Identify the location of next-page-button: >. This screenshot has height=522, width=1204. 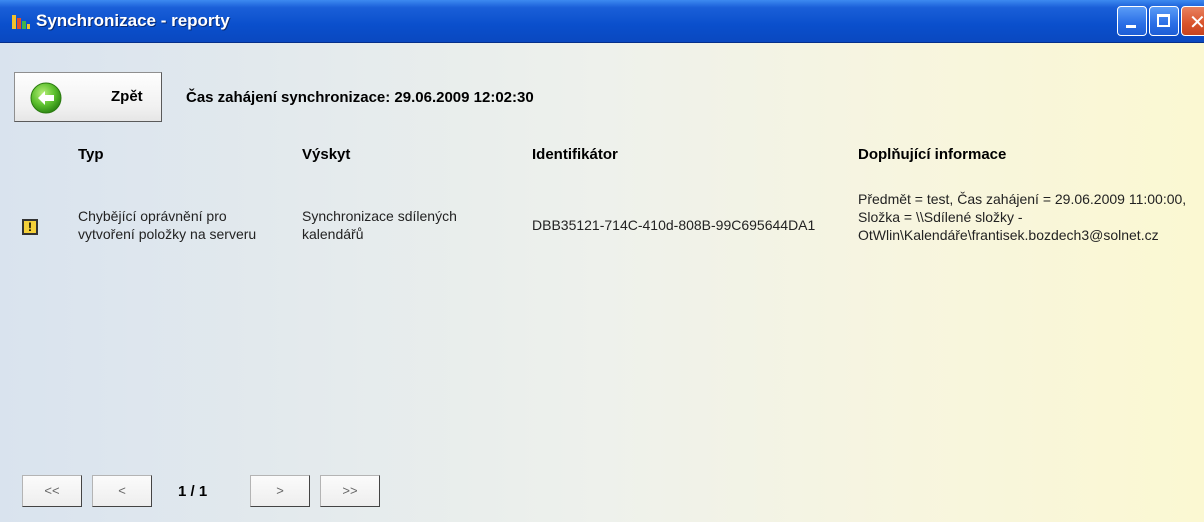
(280, 491).